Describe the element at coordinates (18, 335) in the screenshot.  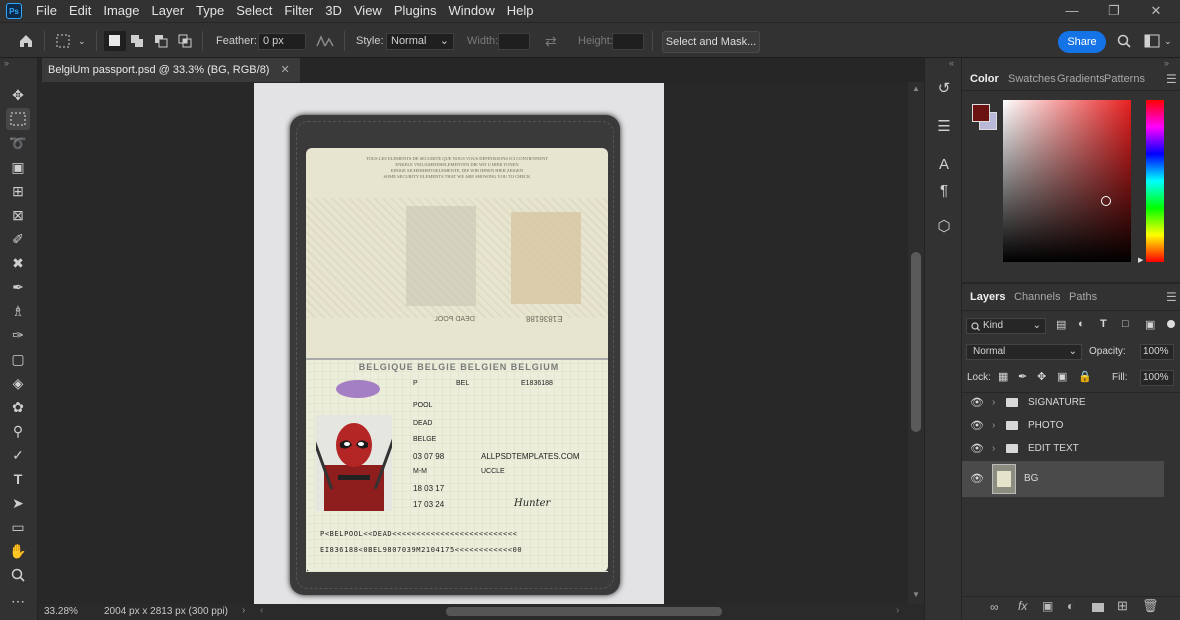
I see `history-brush-icon: ✑` at that location.